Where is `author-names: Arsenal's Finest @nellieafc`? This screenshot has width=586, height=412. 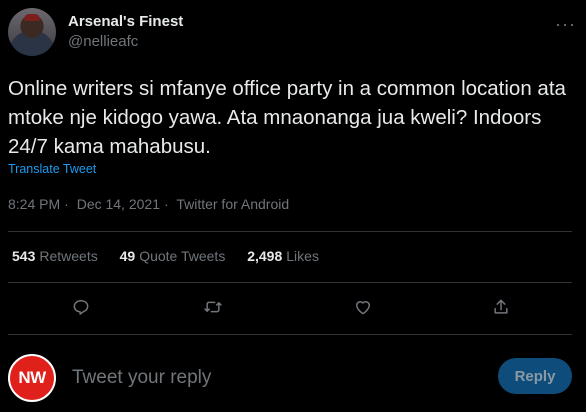 author-names: Arsenal's Finest @nellieafc is located at coordinates (125, 32).